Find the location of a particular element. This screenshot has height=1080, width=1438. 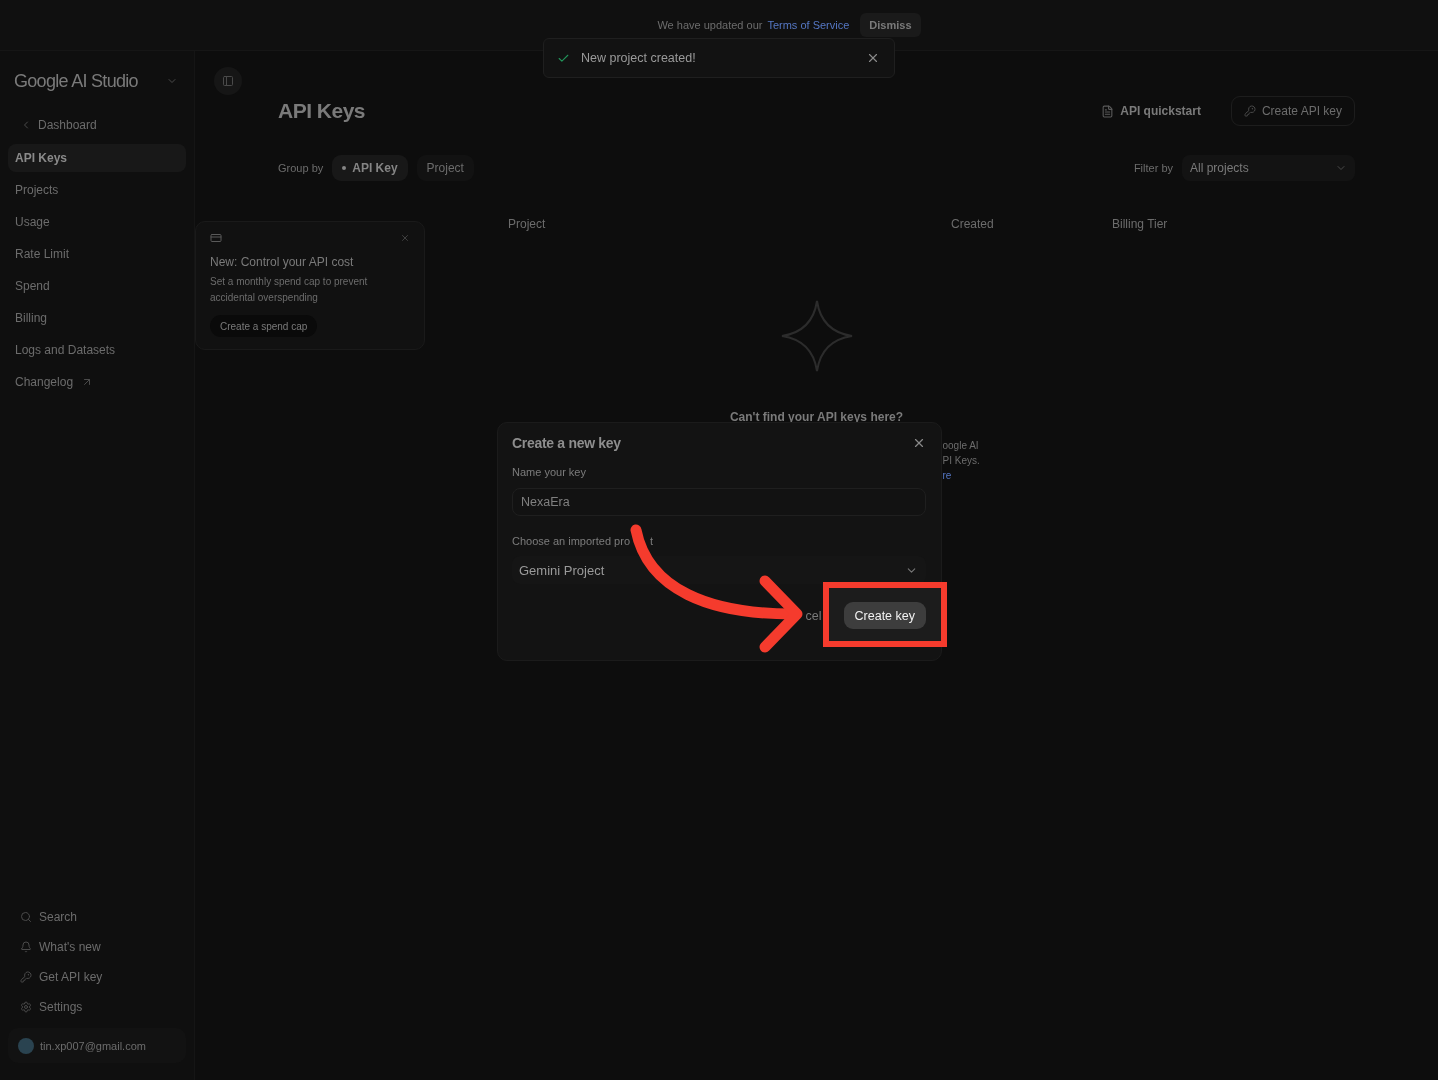

dialog-title: Create a new key is located at coordinates (566, 443).